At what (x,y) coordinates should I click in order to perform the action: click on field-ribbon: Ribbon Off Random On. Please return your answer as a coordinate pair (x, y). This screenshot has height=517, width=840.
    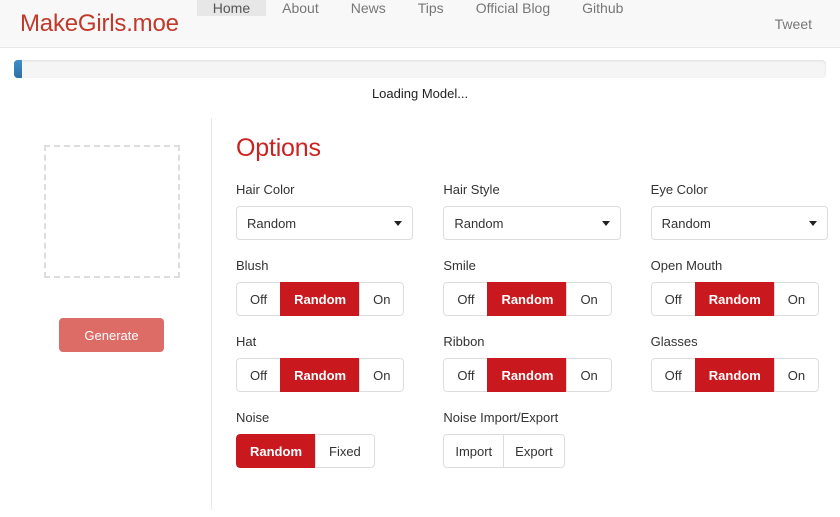
    Looking at the image, I should click on (531, 363).